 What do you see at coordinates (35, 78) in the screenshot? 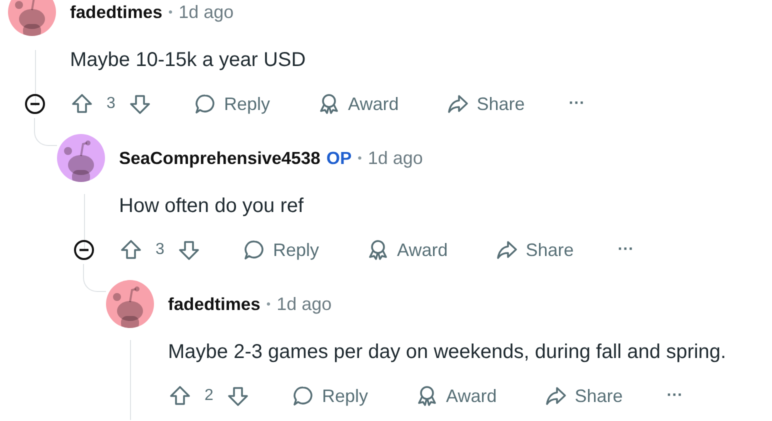
I see `thread-line` at bounding box center [35, 78].